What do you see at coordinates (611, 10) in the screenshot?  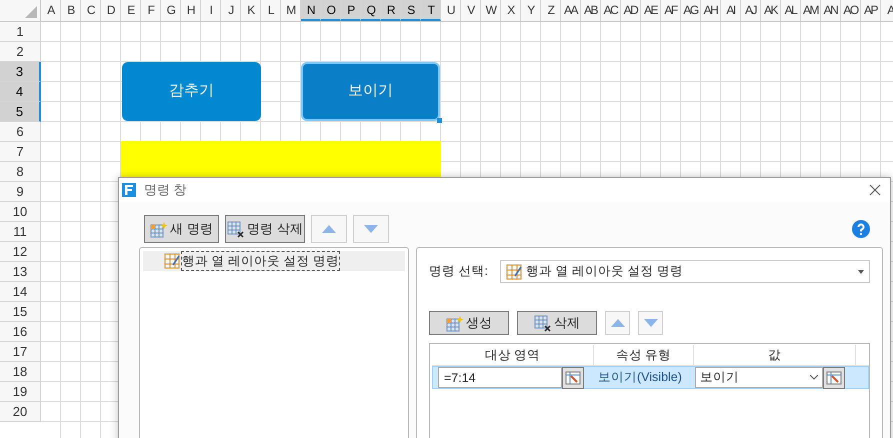 I see `column-header: AC` at bounding box center [611, 10].